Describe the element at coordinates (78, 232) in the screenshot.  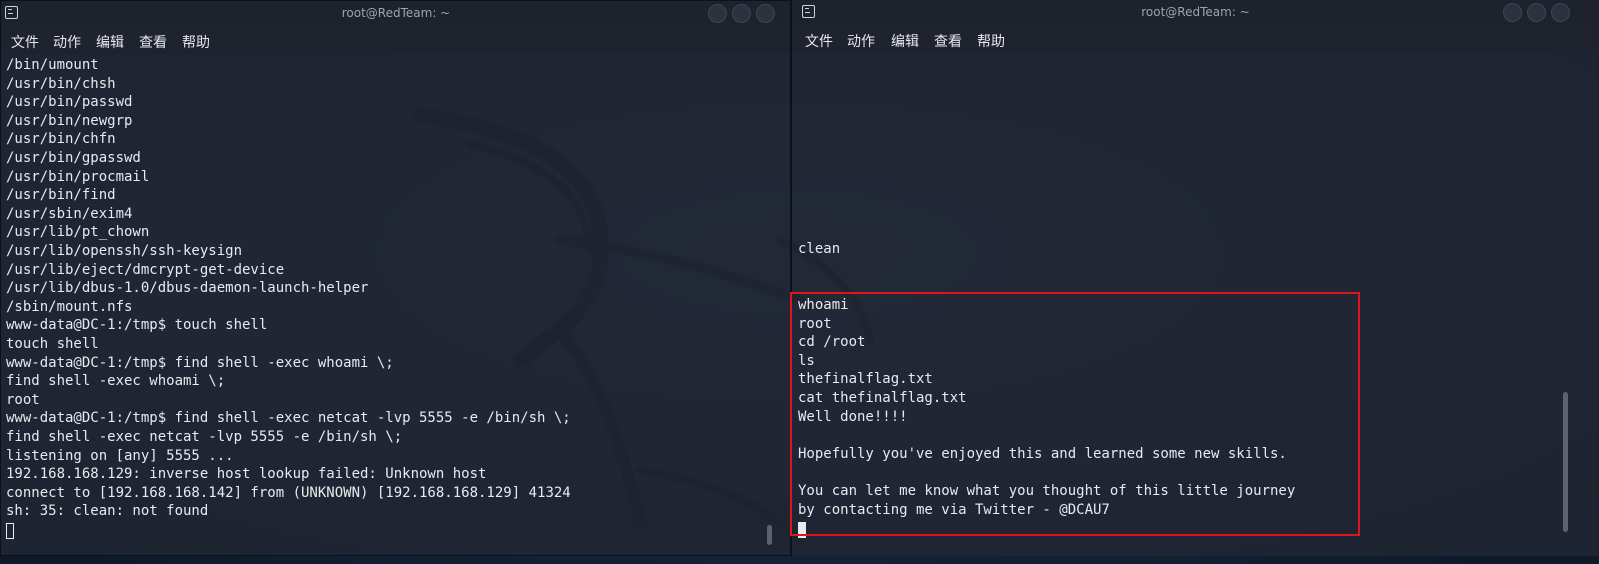
I see `terminal-line: /usr/lib/pt_chown` at that location.